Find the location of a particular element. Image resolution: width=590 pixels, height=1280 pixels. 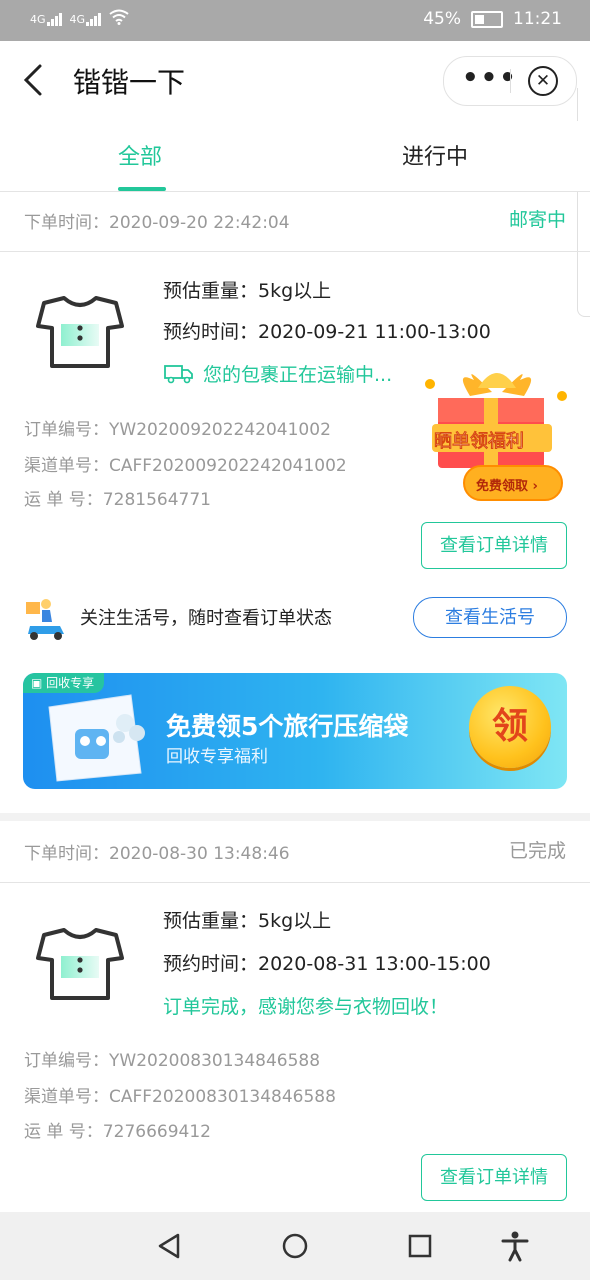

gift-box-icon: ▣ is located at coordinates (37, 683).